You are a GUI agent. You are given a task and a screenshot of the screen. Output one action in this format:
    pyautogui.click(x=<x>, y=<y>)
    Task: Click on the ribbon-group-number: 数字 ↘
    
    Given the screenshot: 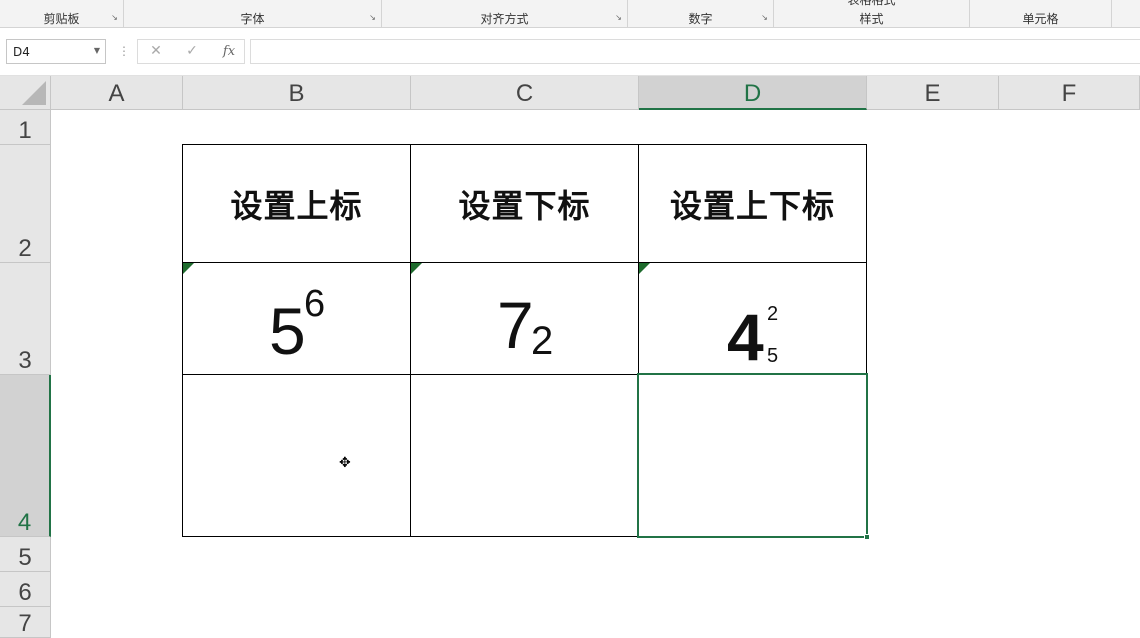 What is the action you would take?
    pyautogui.click(x=701, y=14)
    